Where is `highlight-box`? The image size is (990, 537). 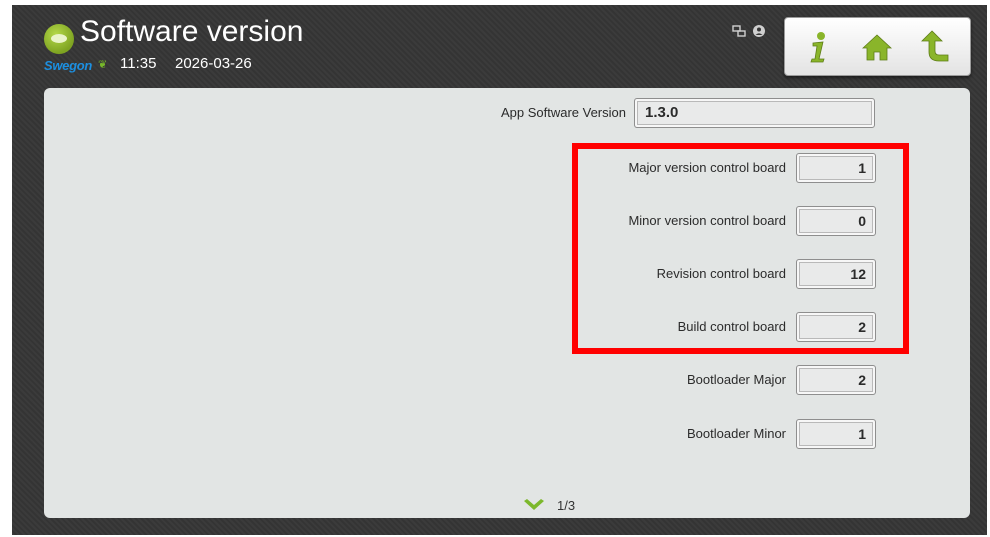 highlight-box is located at coordinates (740, 248).